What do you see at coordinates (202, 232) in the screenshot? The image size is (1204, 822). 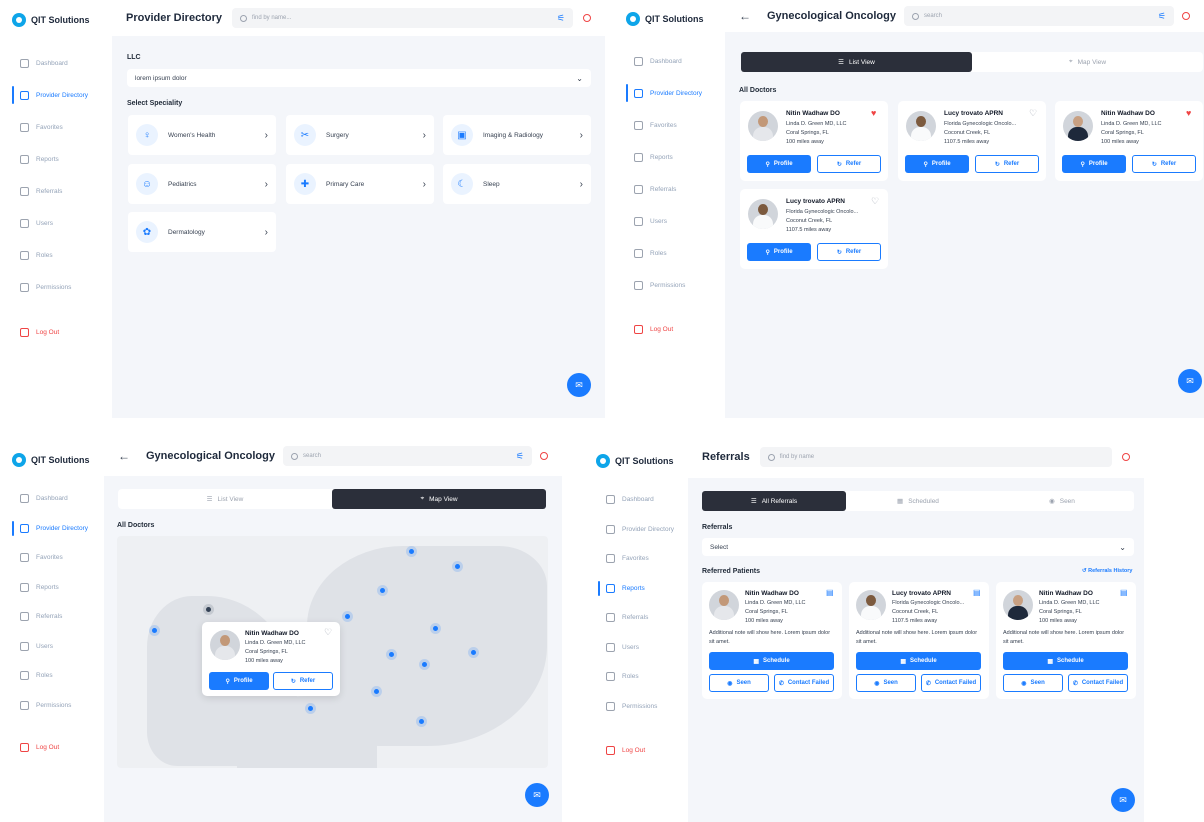 I see `speciality-card: ✿ Dermatology ›` at bounding box center [202, 232].